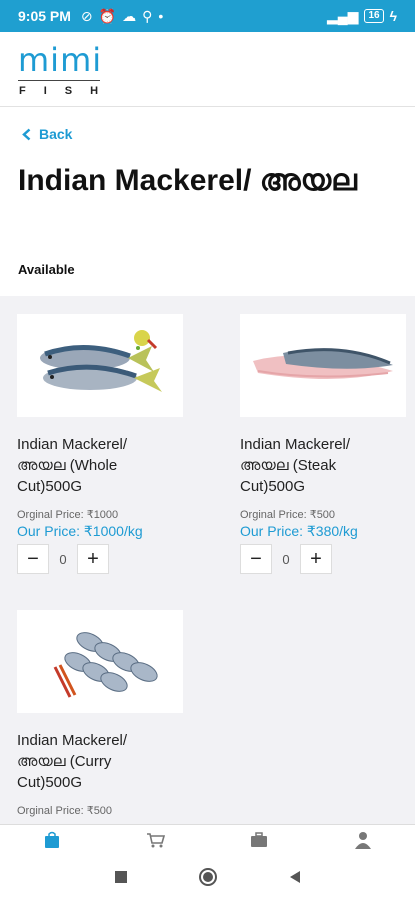 This screenshot has width=415, height=900. Describe the element at coordinates (100, 365) in the screenshot. I see `product-image-whole-cut` at that location.